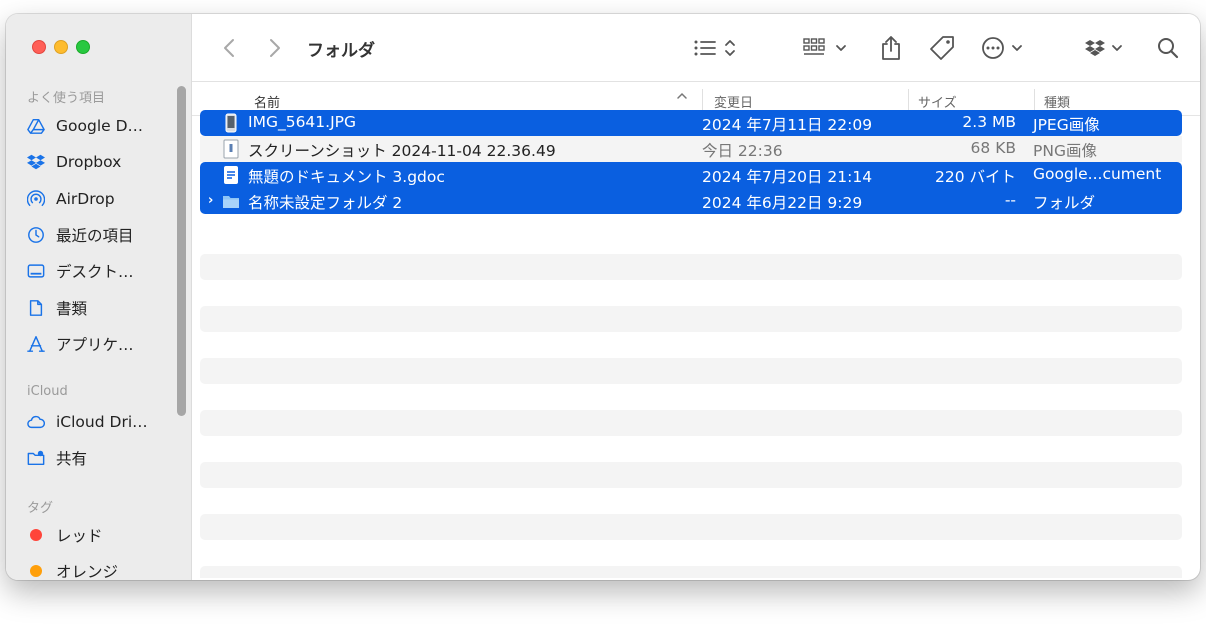  Describe the element at coordinates (87, 571) in the screenshot. I see `sidebar-item-label: オレンジ` at that location.